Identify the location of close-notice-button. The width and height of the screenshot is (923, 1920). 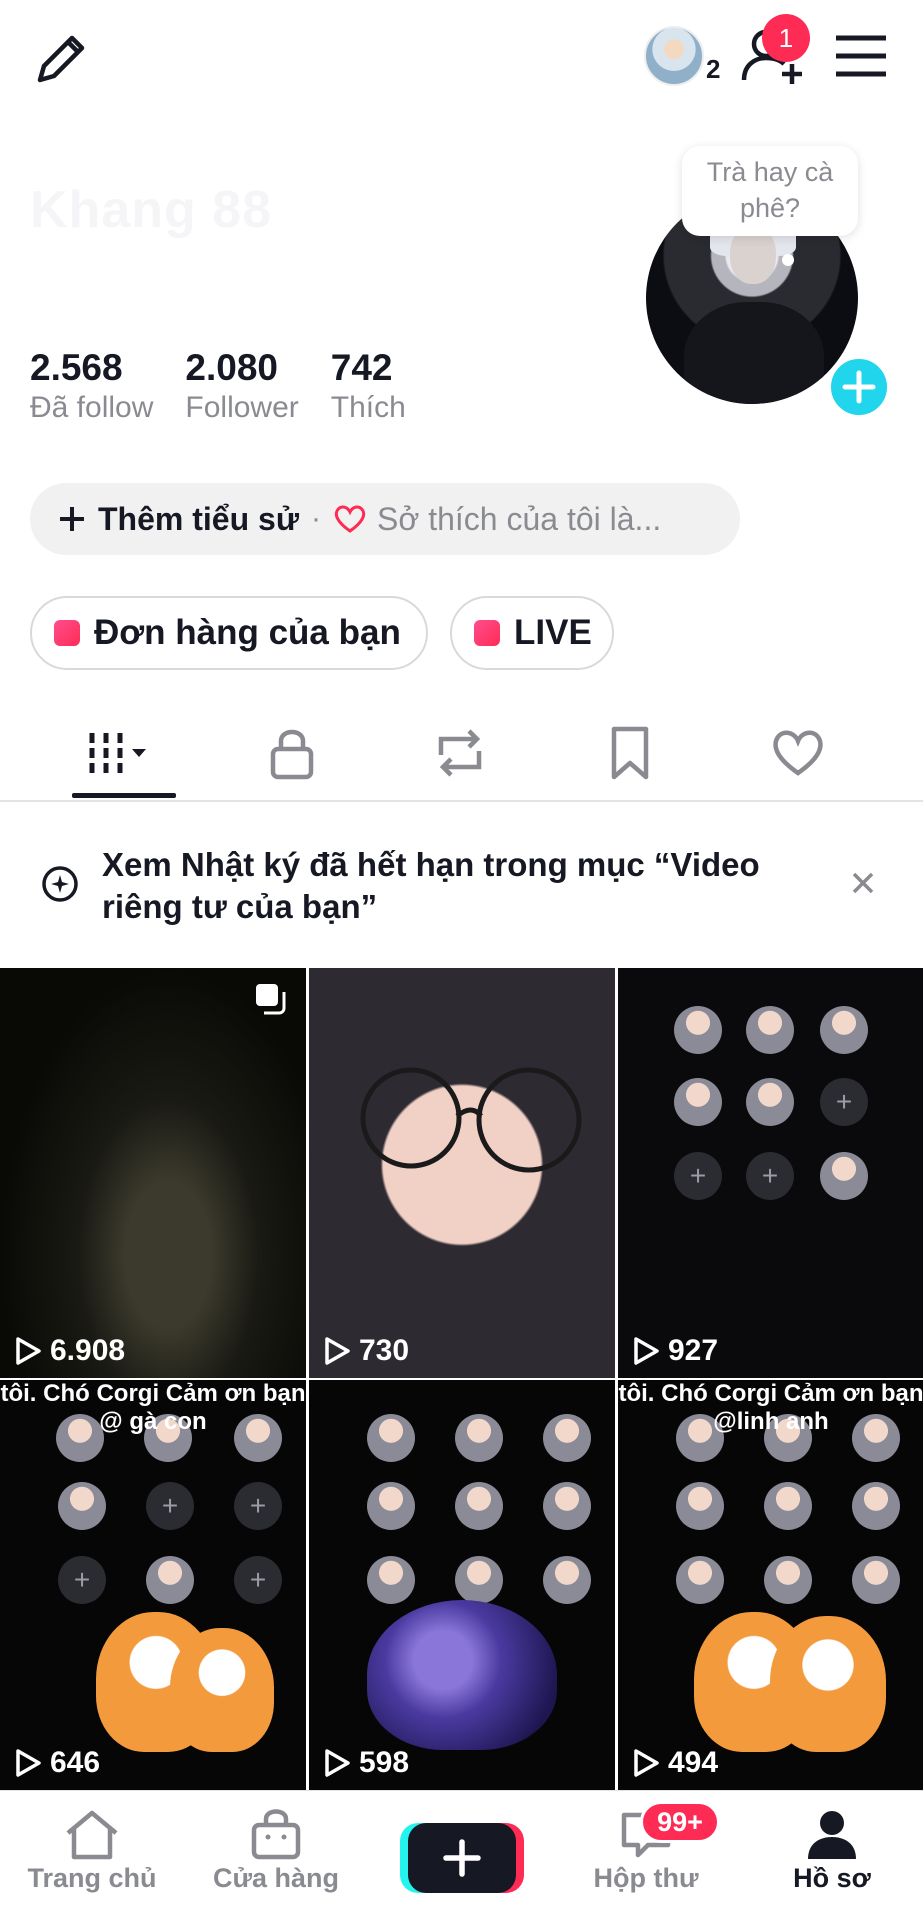
(863, 885).